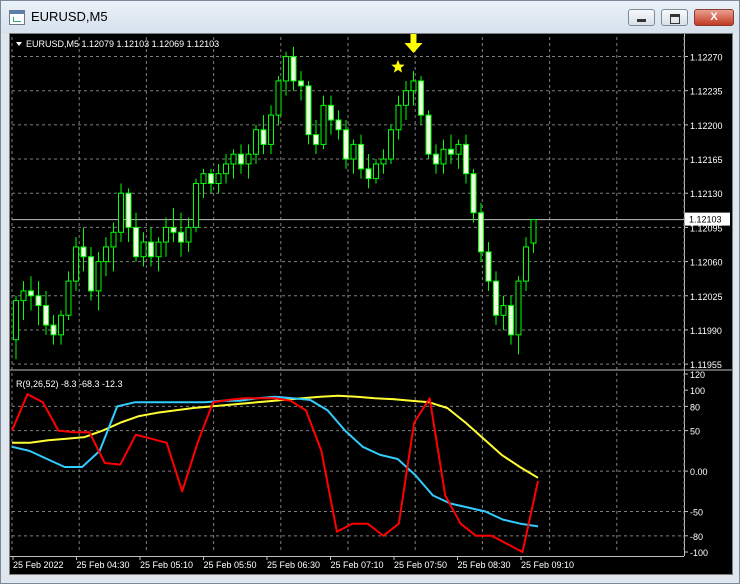  Describe the element at coordinates (706, 194) in the screenshot. I see `price-label: 1.12130` at that location.